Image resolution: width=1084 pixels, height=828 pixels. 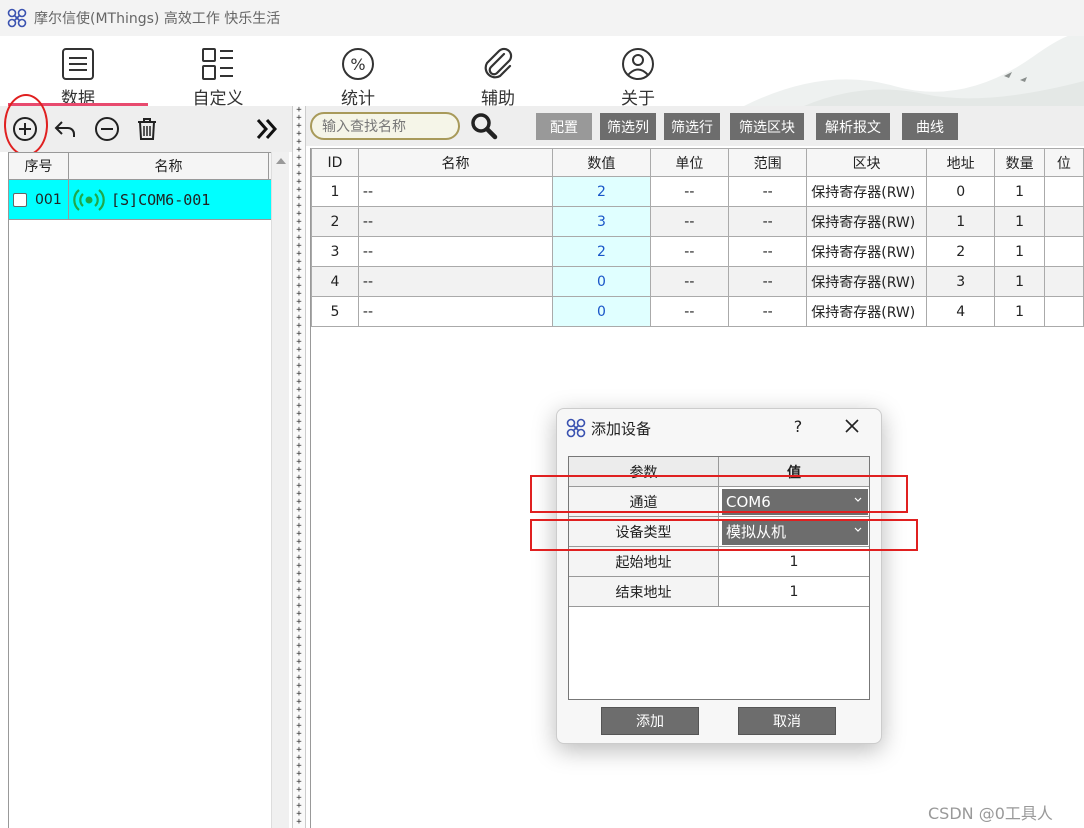 What do you see at coordinates (638, 76) in the screenshot?
I see `nav-about: 关于` at bounding box center [638, 76].